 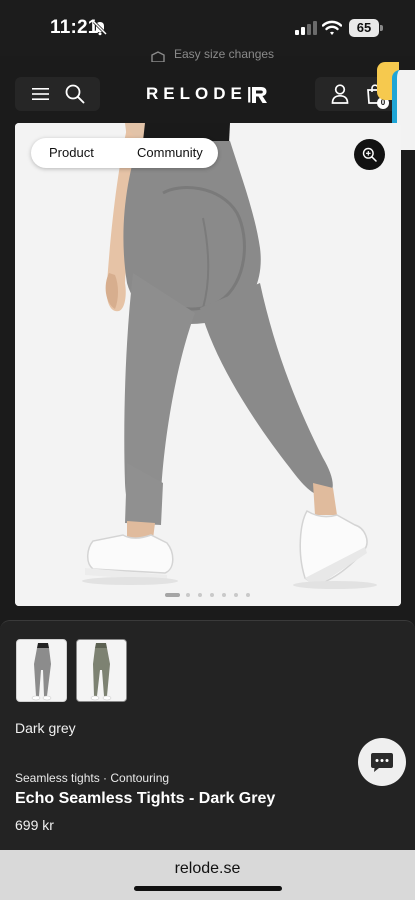 I want to click on browser-url-bar: relode.se, so click(x=207, y=875).